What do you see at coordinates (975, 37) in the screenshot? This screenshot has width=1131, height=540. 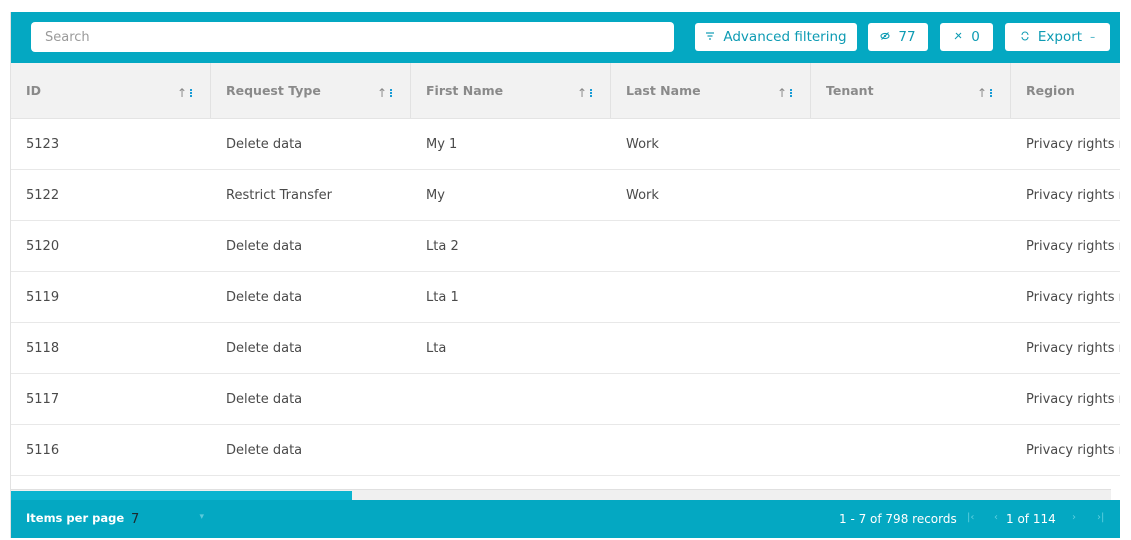 I see `pinned-columns-count: 0` at bounding box center [975, 37].